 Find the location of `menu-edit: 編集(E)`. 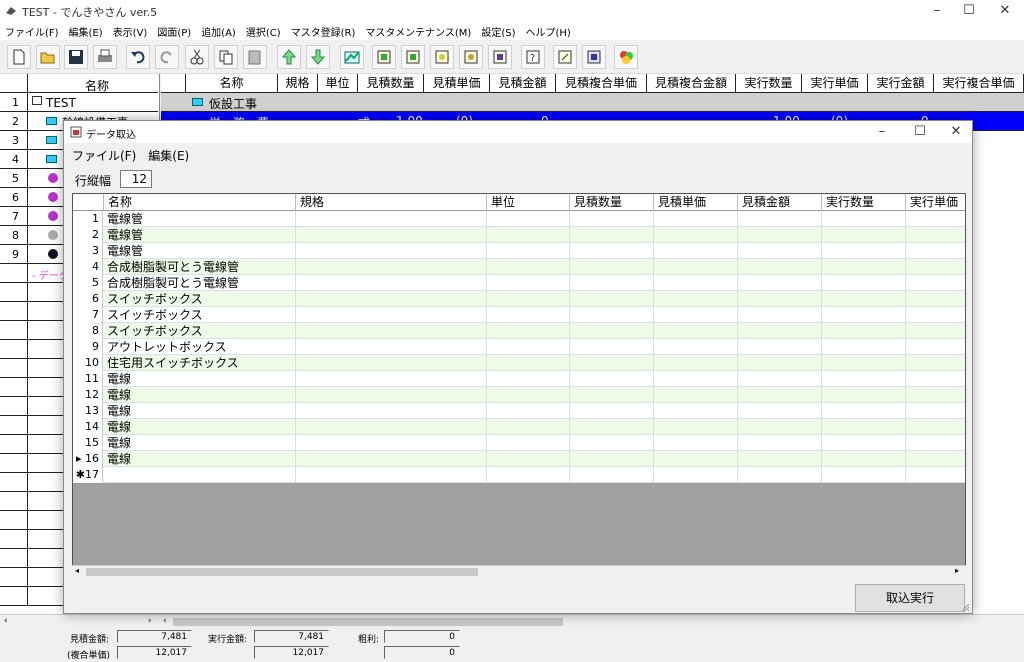

menu-edit: 編集(E) is located at coordinates (86, 30).